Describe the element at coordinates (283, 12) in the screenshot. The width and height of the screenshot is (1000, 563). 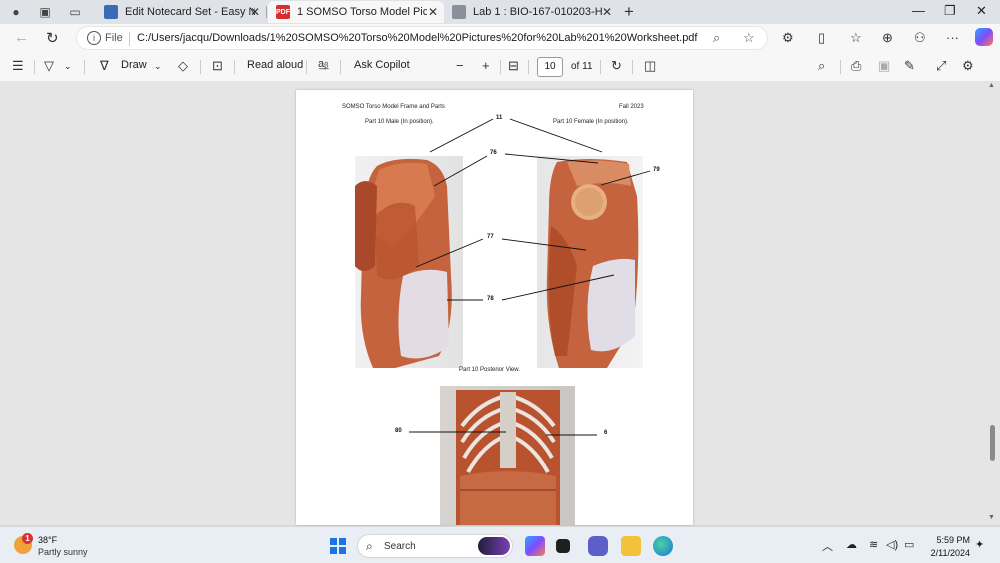
I see `pdf-favicon-icon: PDF` at that location.